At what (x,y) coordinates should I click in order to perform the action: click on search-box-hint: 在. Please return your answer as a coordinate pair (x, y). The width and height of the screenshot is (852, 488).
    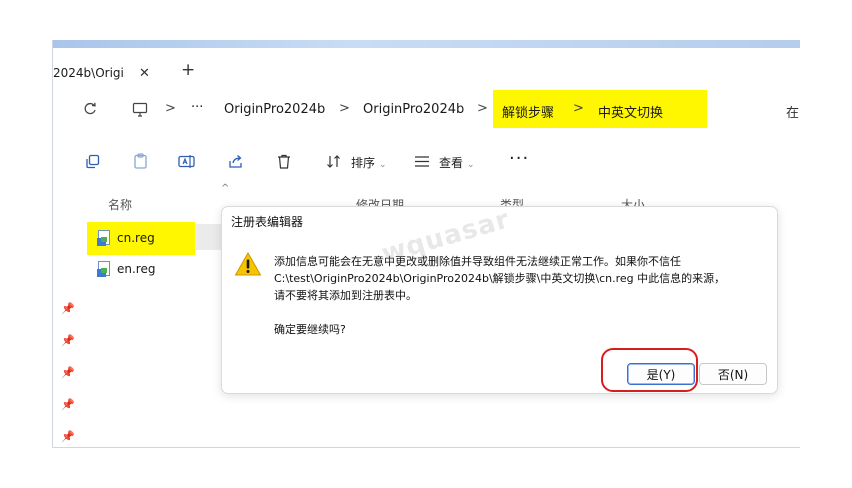
    Looking at the image, I should click on (792, 111).